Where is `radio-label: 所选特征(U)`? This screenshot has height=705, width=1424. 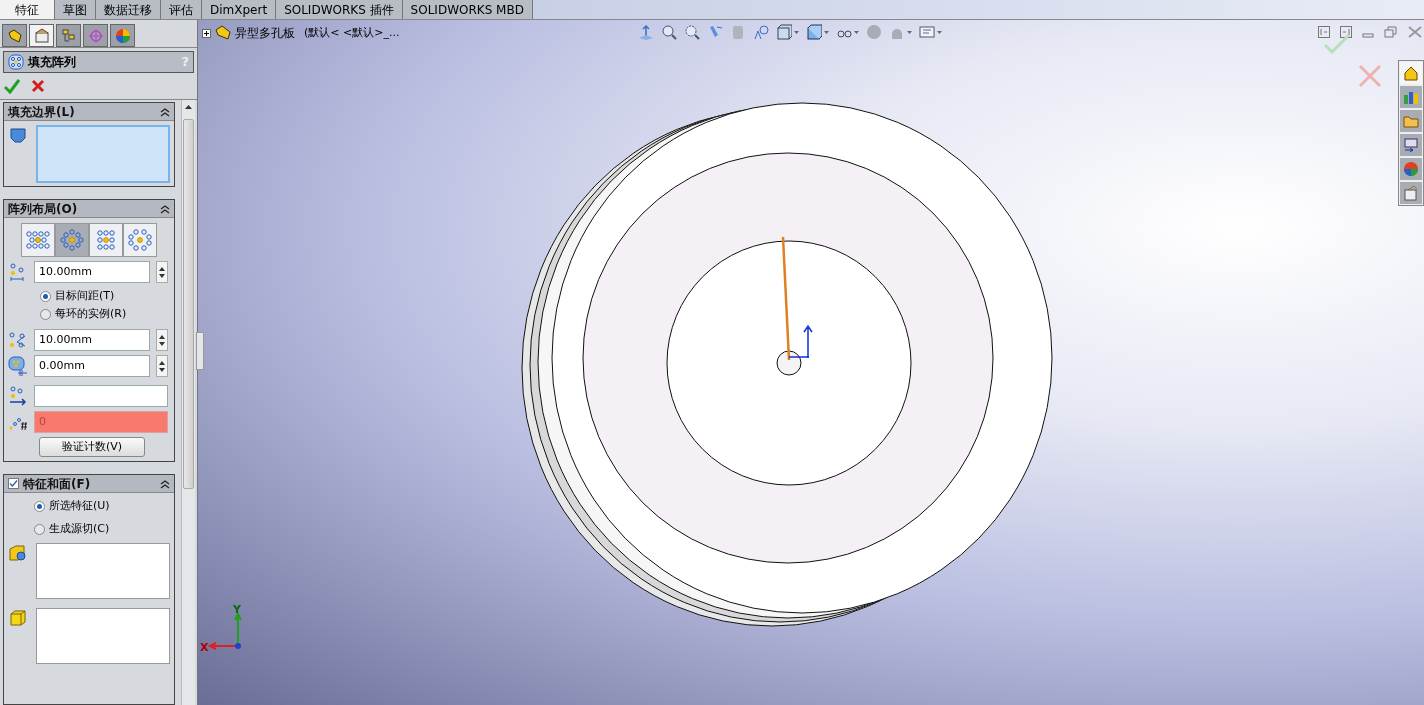 radio-label: 所选特征(U) is located at coordinates (79, 505).